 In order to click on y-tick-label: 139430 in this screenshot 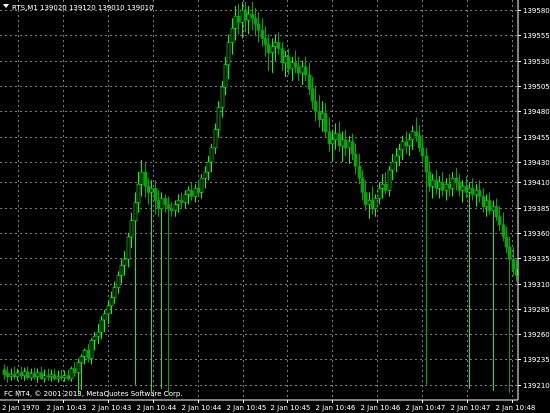, I will do `click(536, 163)`.